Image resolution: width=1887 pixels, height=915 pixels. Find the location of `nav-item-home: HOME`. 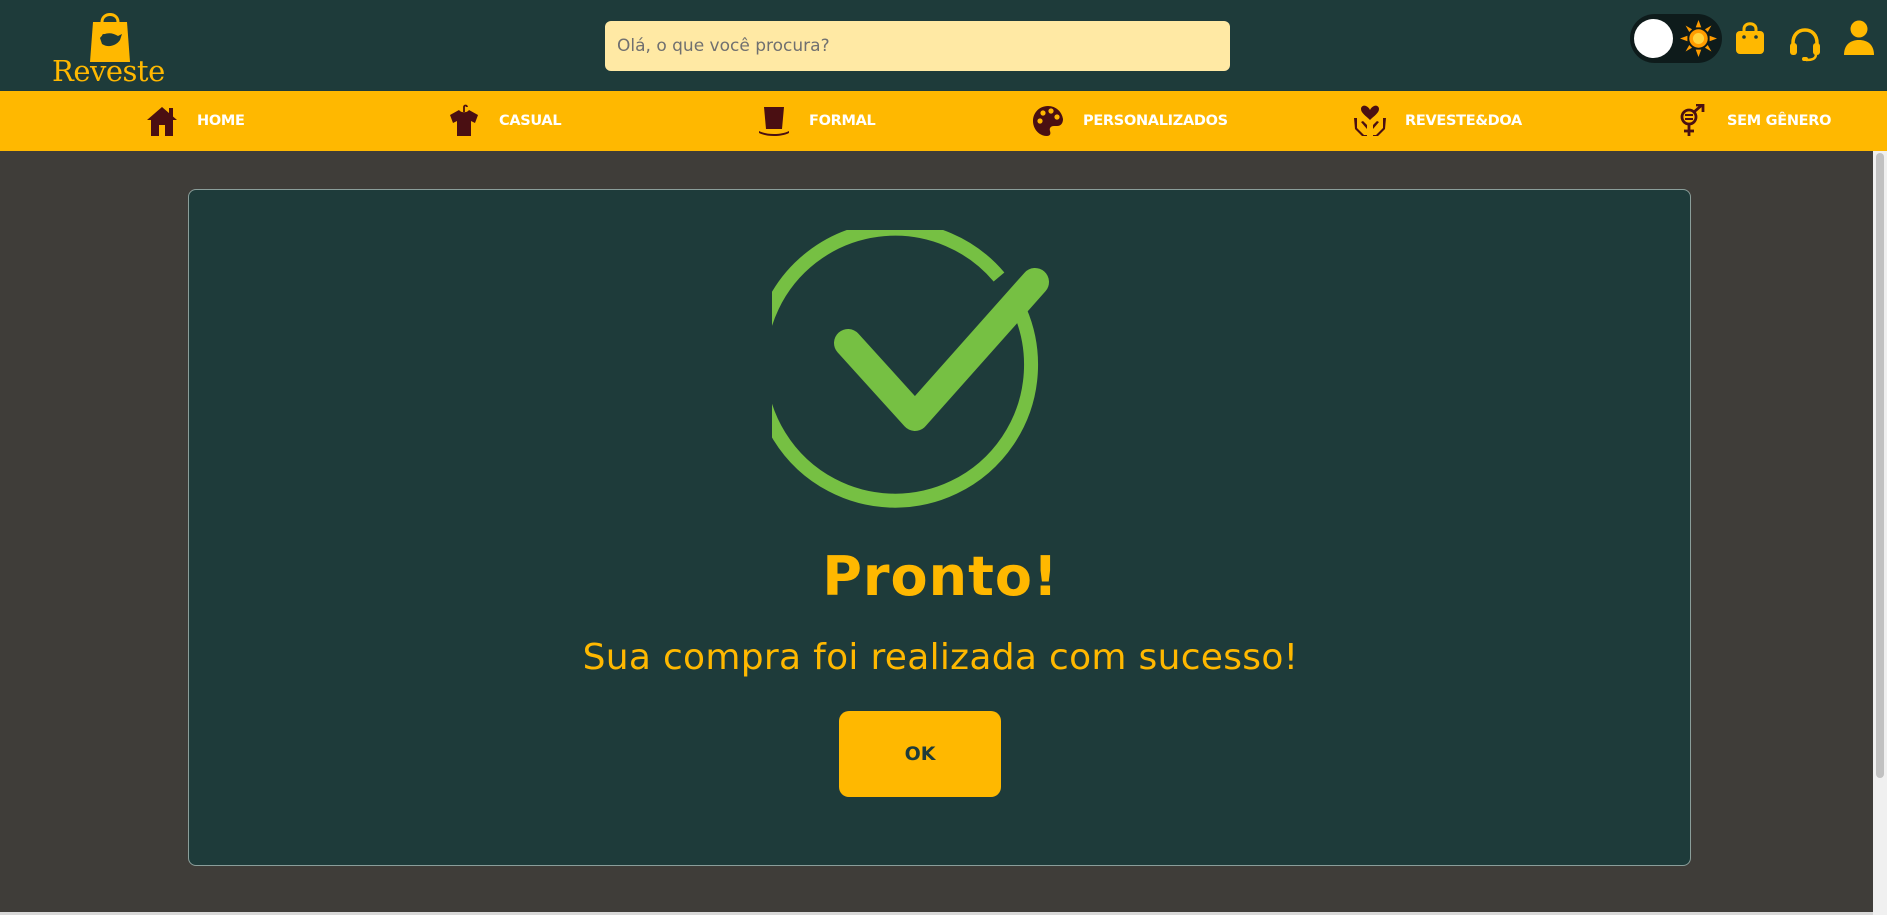

nav-item-home: HOME is located at coordinates (195, 121).